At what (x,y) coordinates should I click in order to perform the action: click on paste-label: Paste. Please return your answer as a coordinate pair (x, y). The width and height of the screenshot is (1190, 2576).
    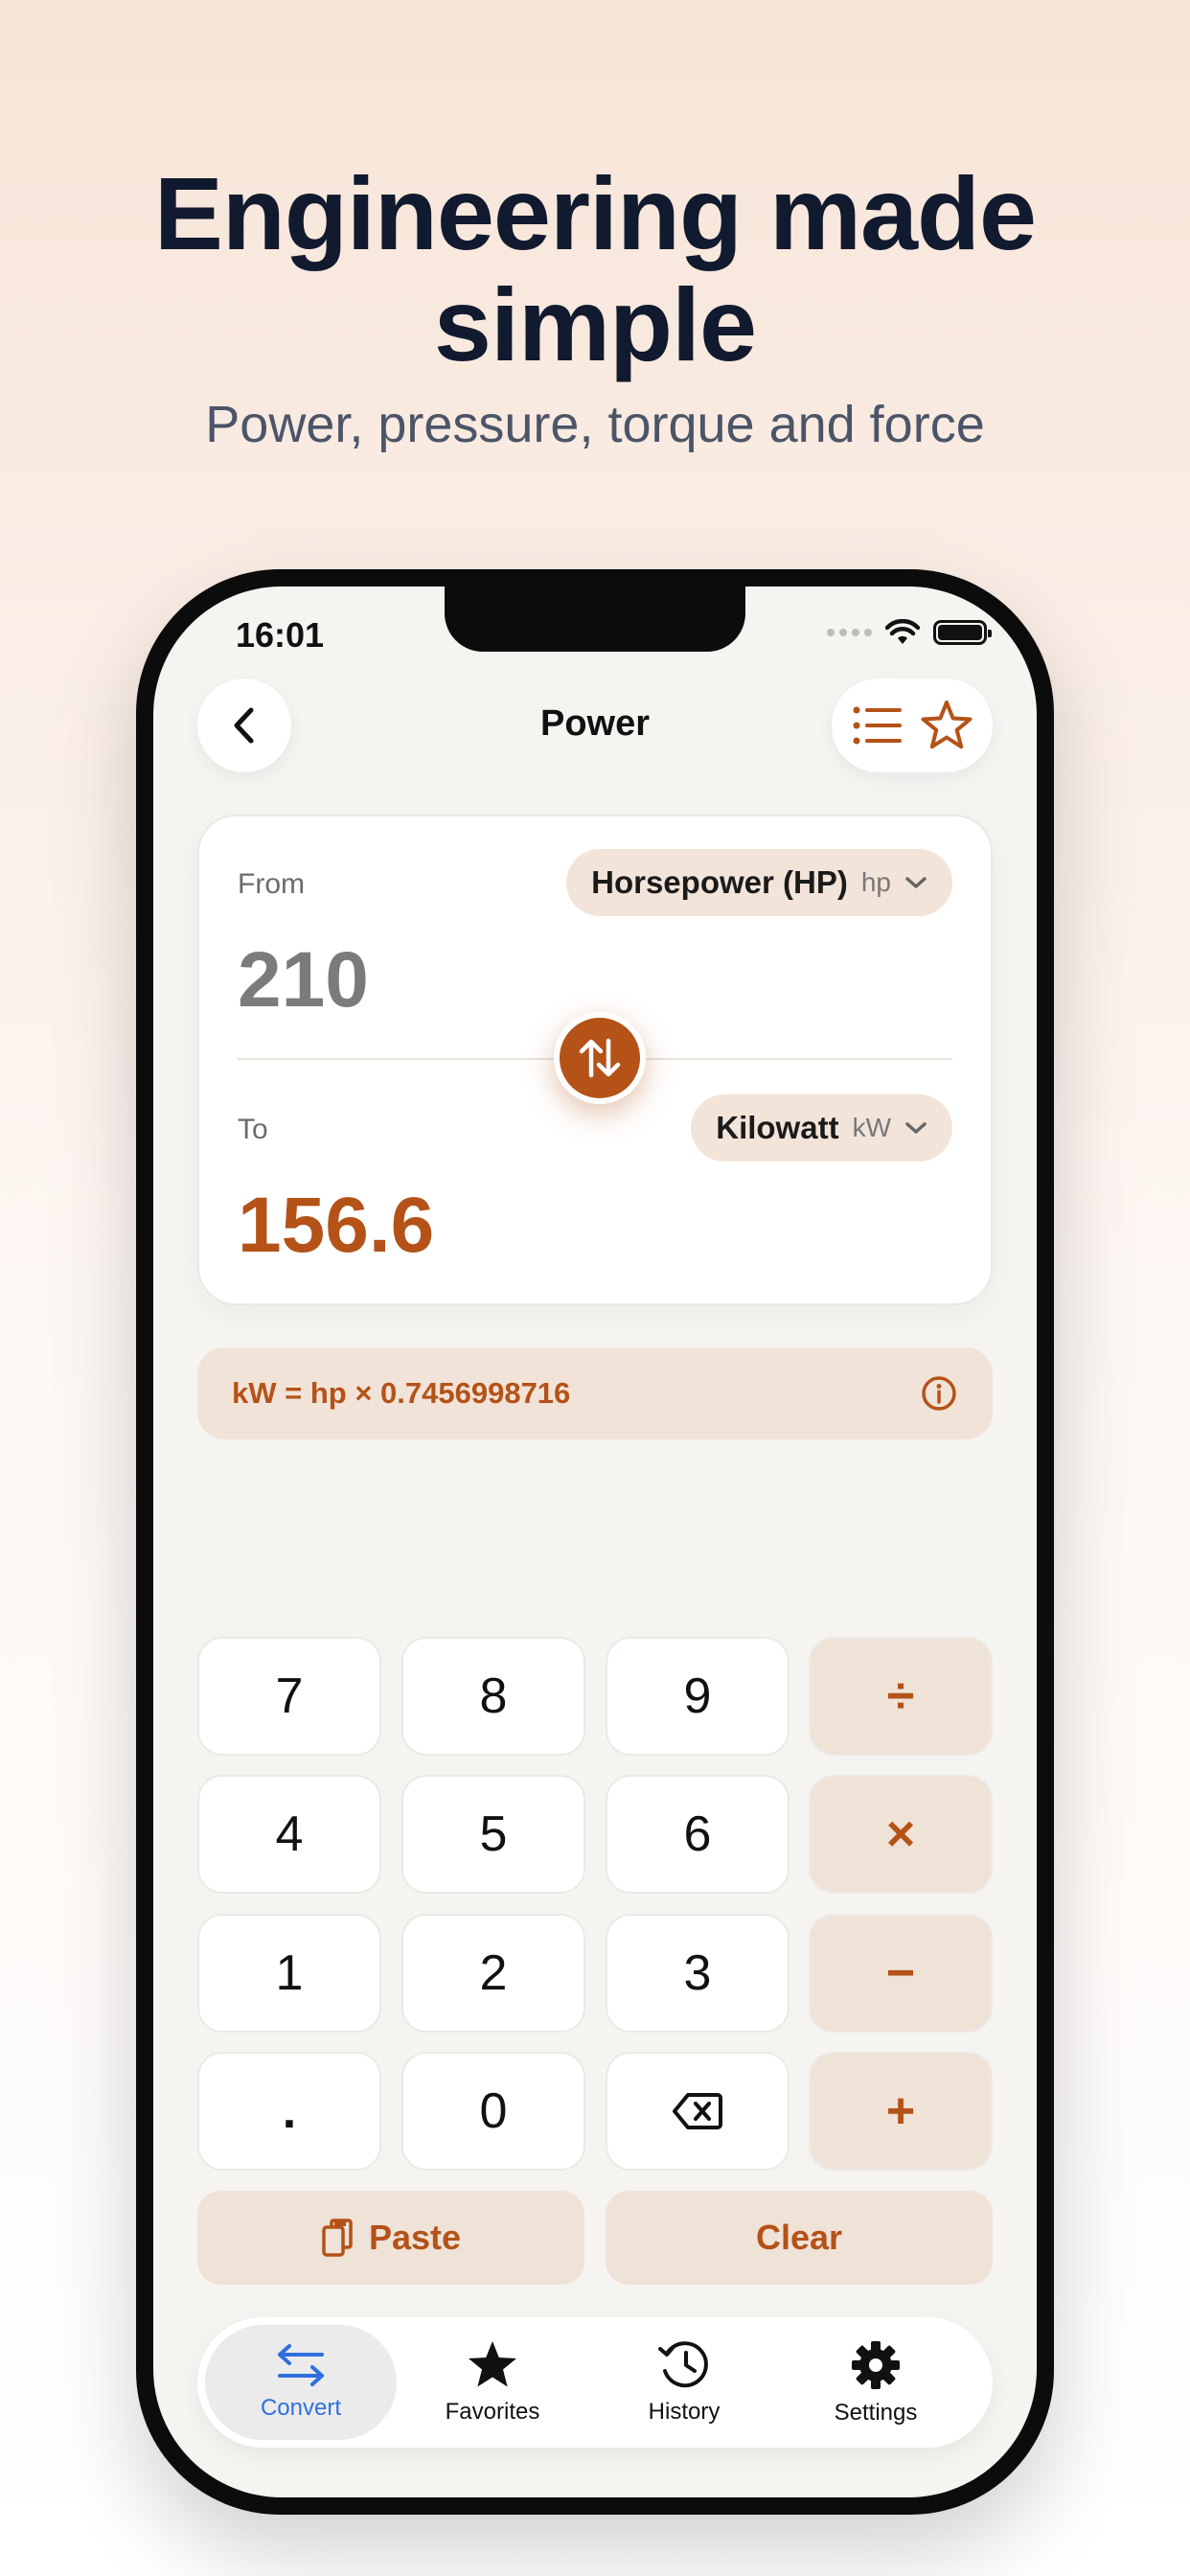
    Looking at the image, I should click on (415, 2237).